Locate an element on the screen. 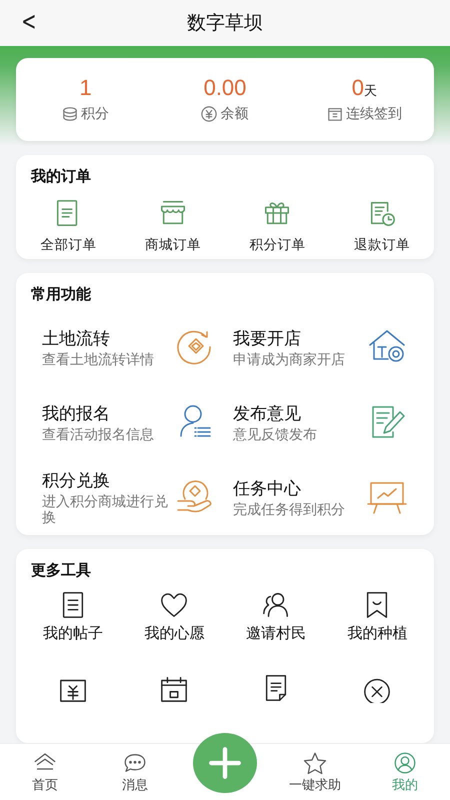 This screenshot has height=800, width=450. feature-description: 进入积分商城进行兑换 is located at coordinates (105, 510).